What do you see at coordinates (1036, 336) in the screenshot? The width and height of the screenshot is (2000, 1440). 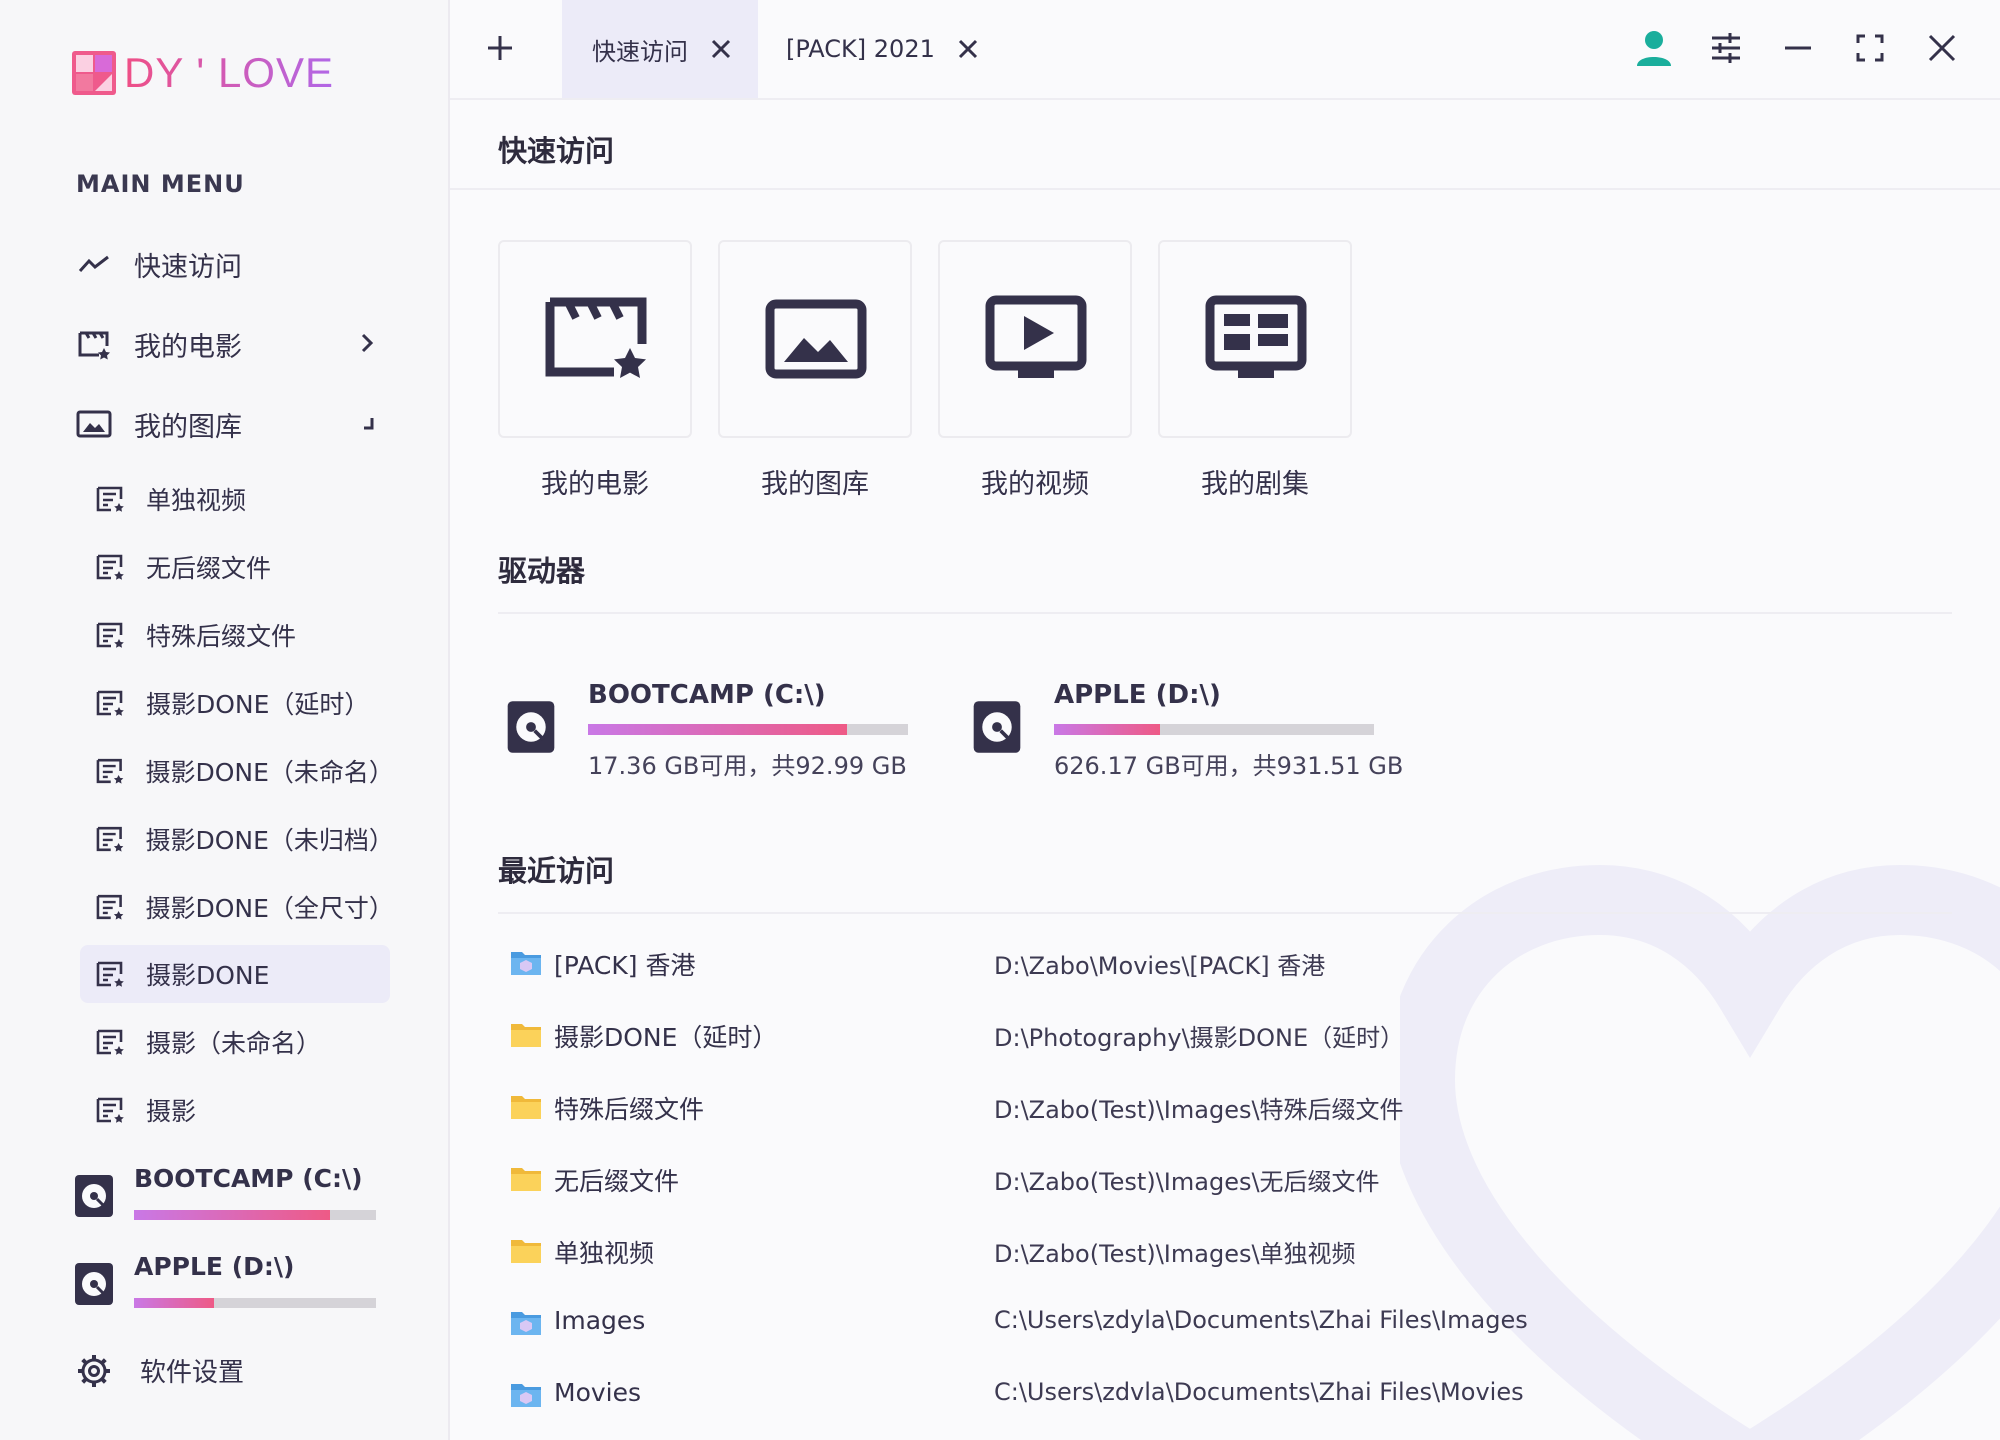 I see `video-icon` at bounding box center [1036, 336].